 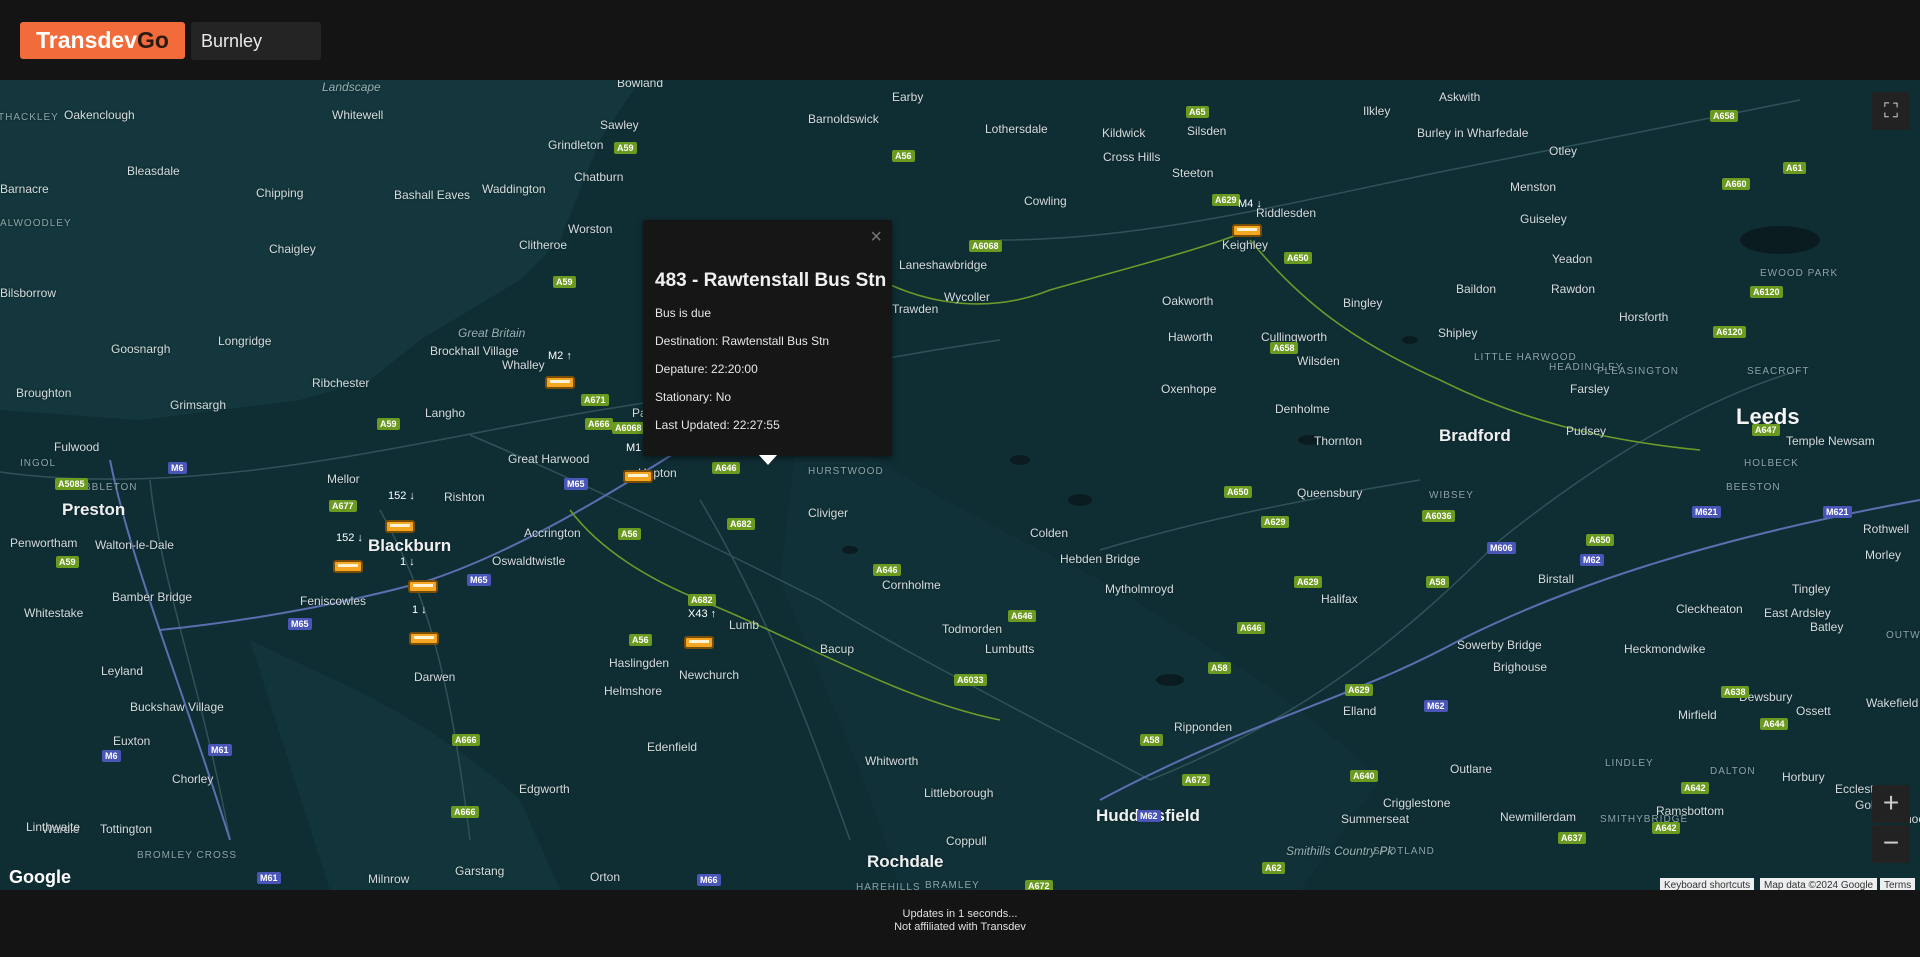 What do you see at coordinates (24, 189) in the screenshot?
I see `place-label: Barnacre` at bounding box center [24, 189].